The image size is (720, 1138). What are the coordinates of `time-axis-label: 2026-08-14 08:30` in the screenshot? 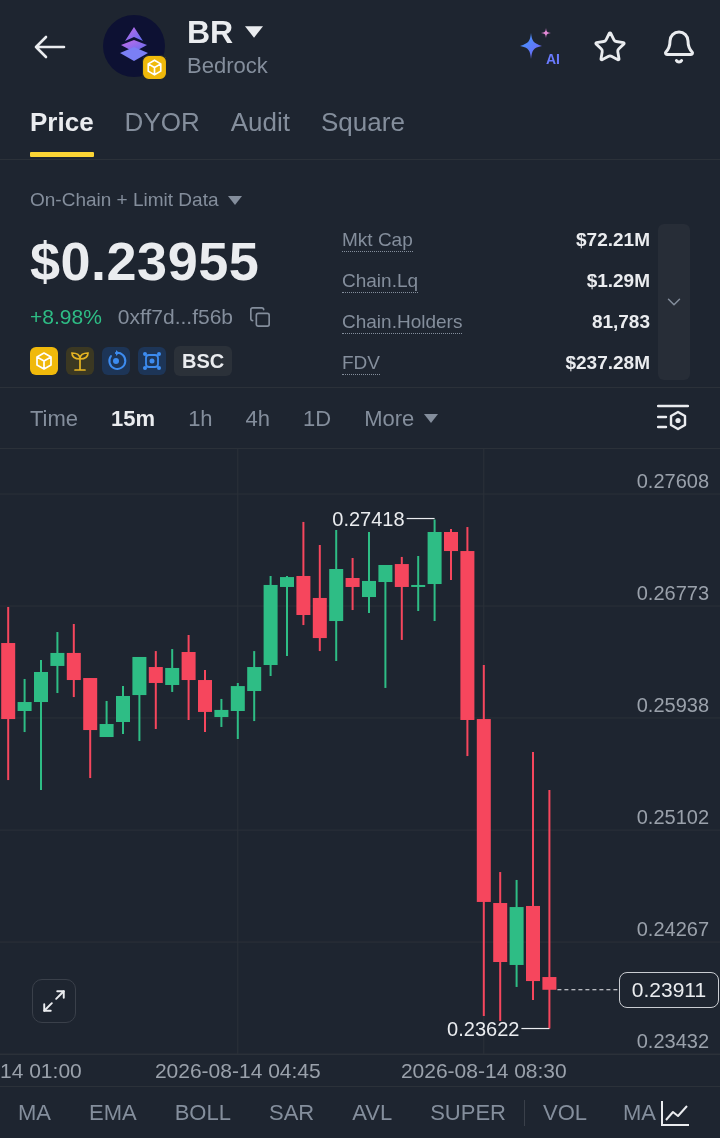 It's located at (483, 1071).